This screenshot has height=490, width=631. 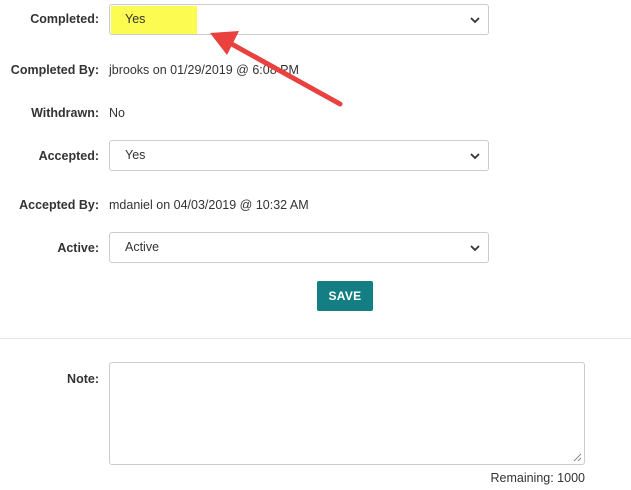 What do you see at coordinates (299, 155) in the screenshot?
I see `accepted-select: Yes` at bounding box center [299, 155].